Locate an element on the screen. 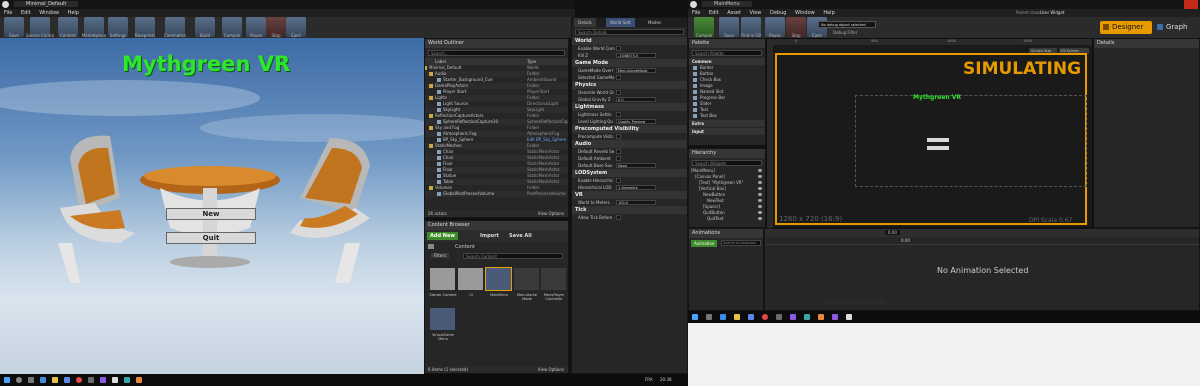  menu-view: View is located at coordinates (756, 13).